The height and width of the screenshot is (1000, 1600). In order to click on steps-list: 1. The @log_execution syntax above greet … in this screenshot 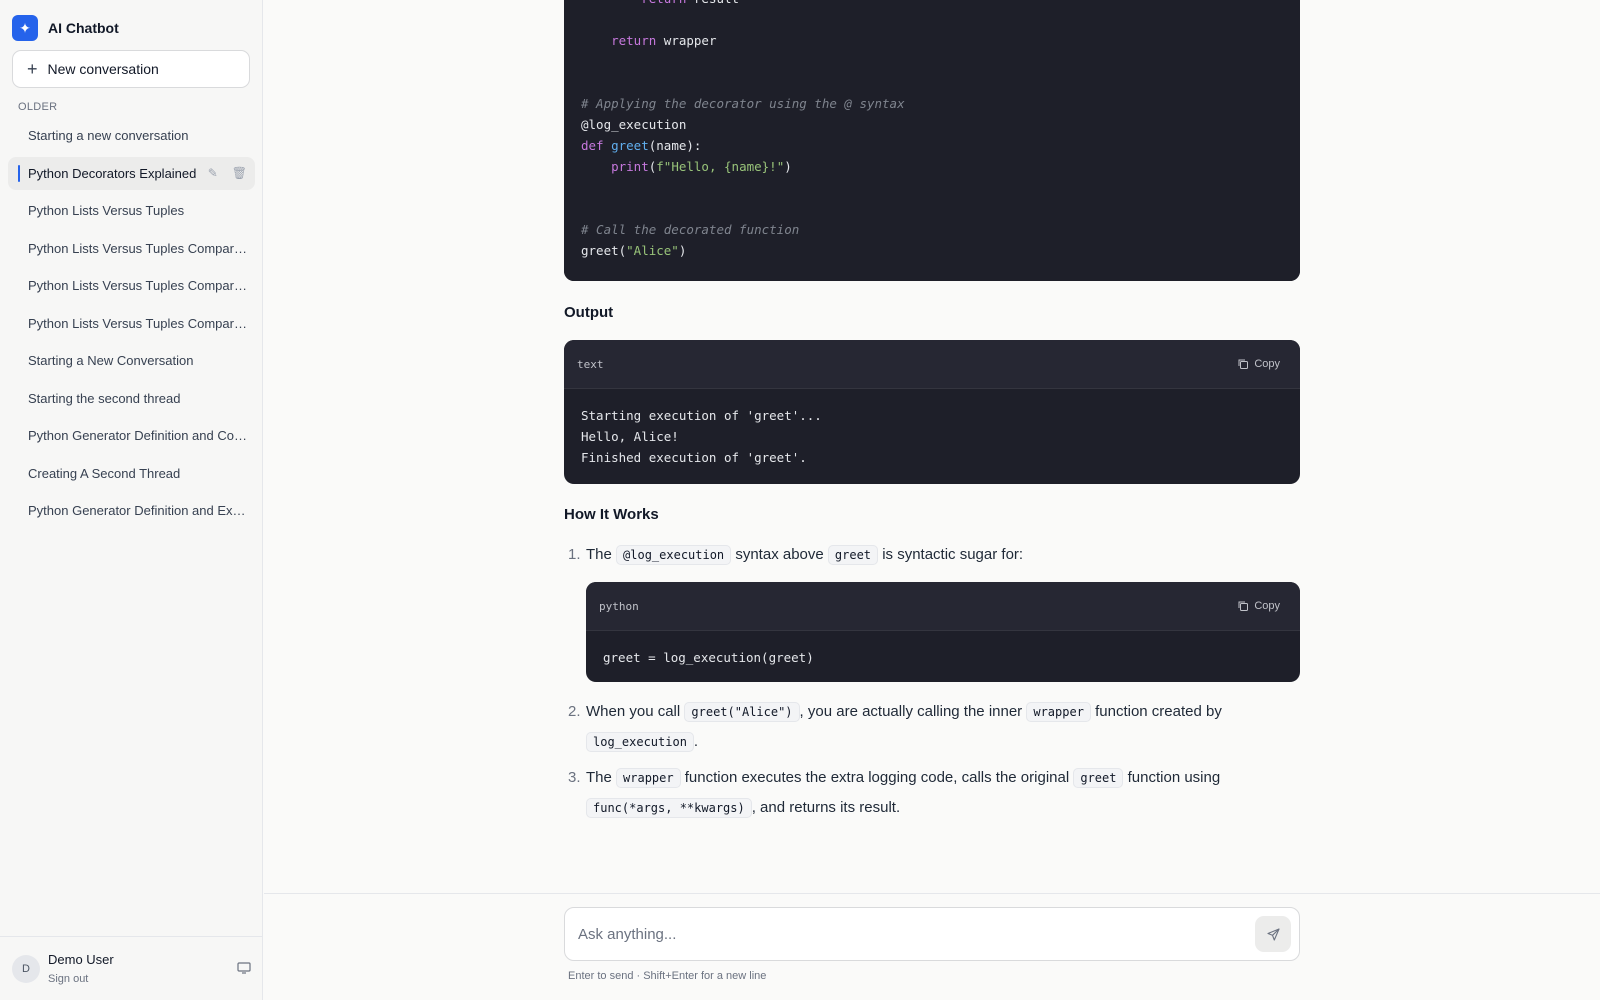, I will do `click(914, 559)`.